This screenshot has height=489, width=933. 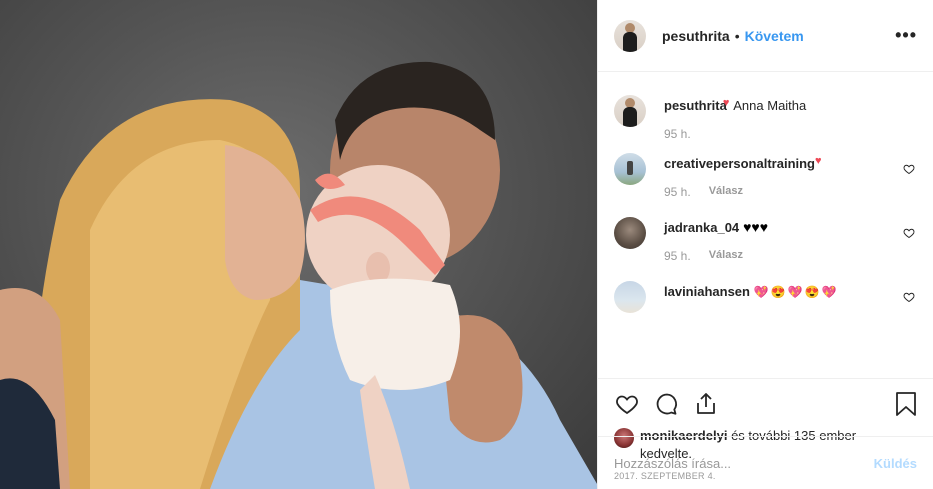 What do you see at coordinates (906, 404) in the screenshot?
I see `bookmark-icon` at bounding box center [906, 404].